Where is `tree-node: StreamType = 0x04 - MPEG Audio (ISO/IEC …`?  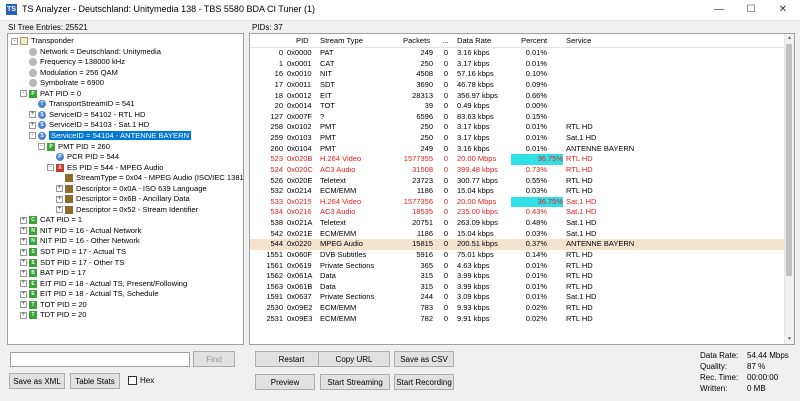
tree-node: StreamType = 0x04 - MPEG Audio (ISO/IEC … is located at coordinates (149, 178).